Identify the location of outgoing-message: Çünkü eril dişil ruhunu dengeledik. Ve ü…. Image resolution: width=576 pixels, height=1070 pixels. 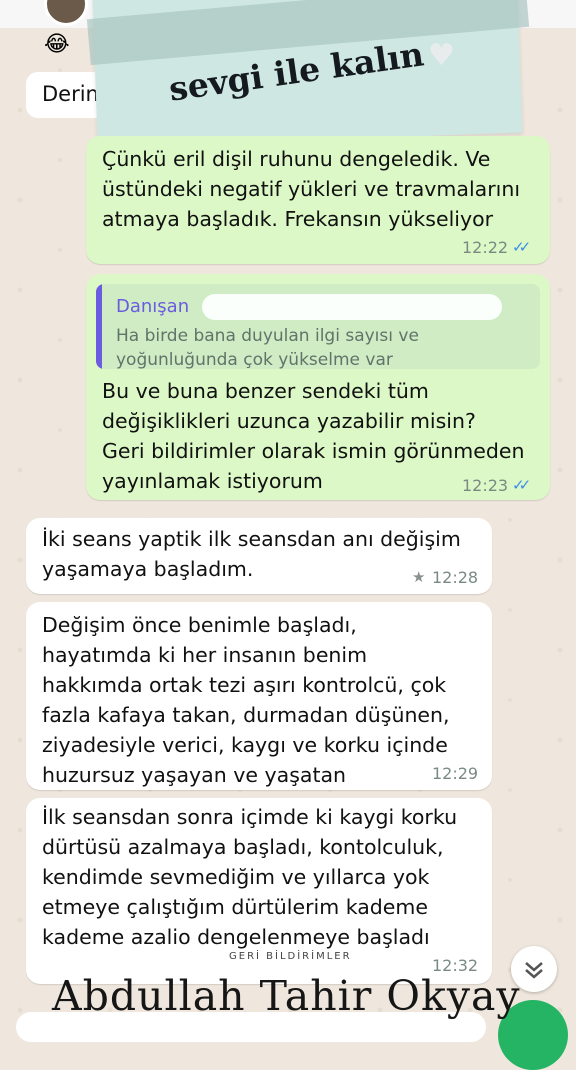
(318, 200).